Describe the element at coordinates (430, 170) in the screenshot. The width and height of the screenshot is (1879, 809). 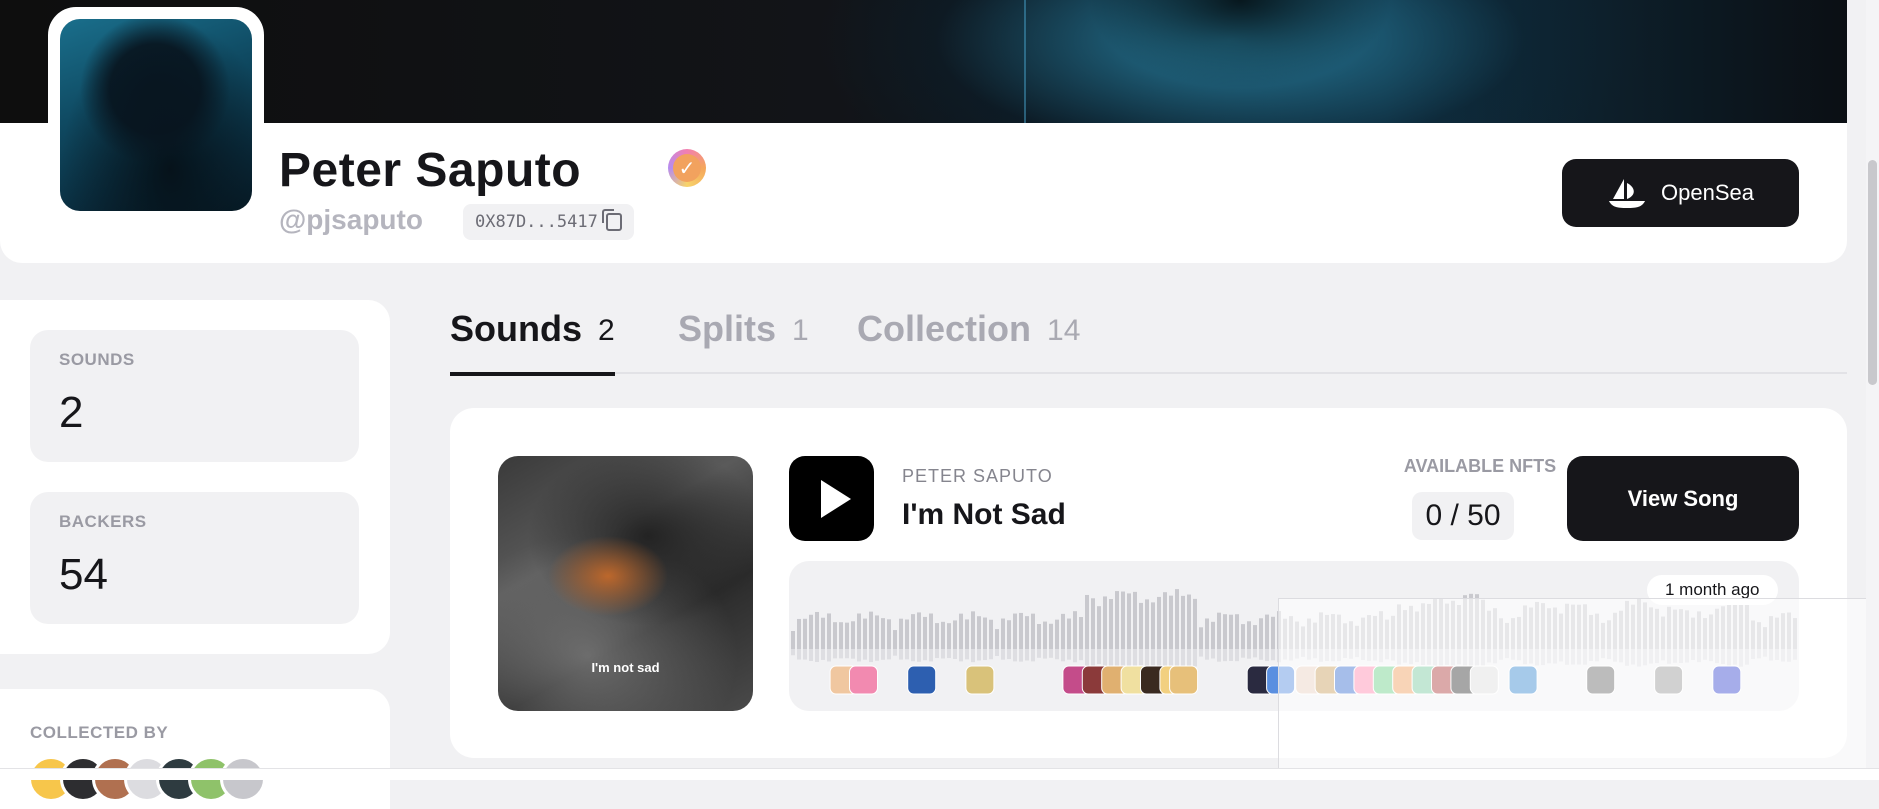
I see `profile-name: Peter Saputo` at that location.